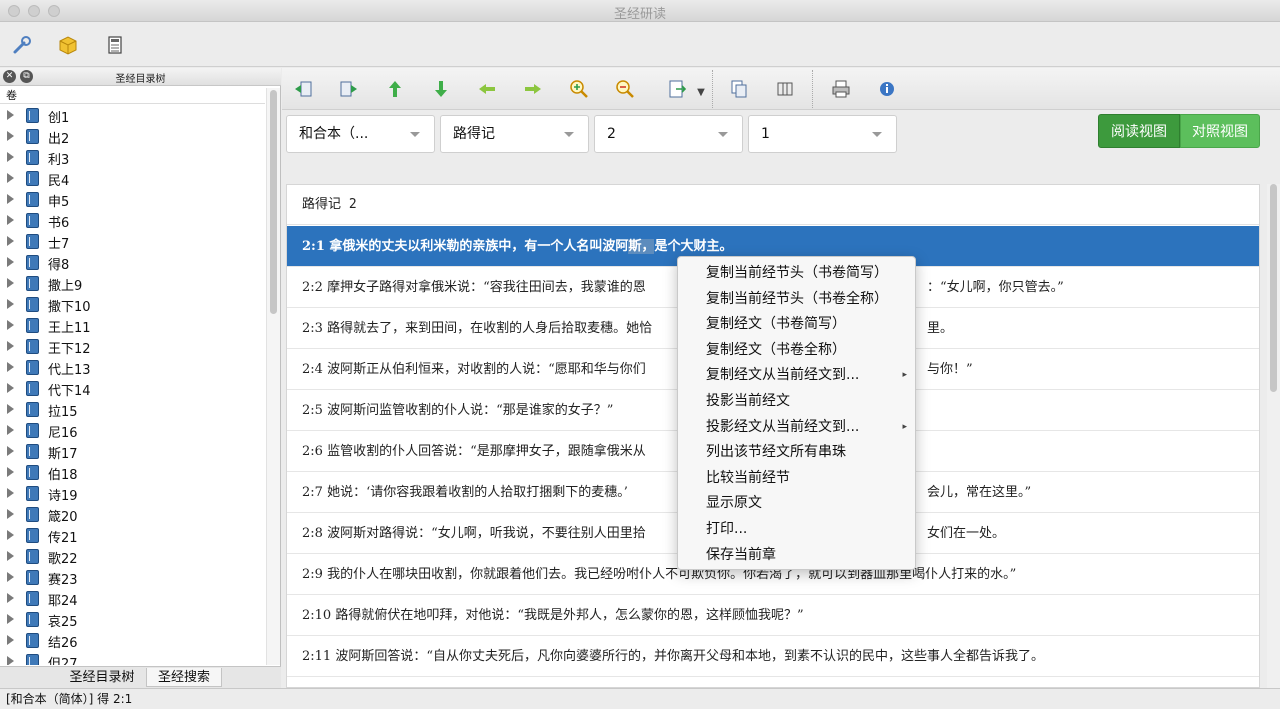 This screenshot has height=709, width=1280. What do you see at coordinates (132, 556) in the screenshot?
I see `tree-item: 歌22` at bounding box center [132, 556].